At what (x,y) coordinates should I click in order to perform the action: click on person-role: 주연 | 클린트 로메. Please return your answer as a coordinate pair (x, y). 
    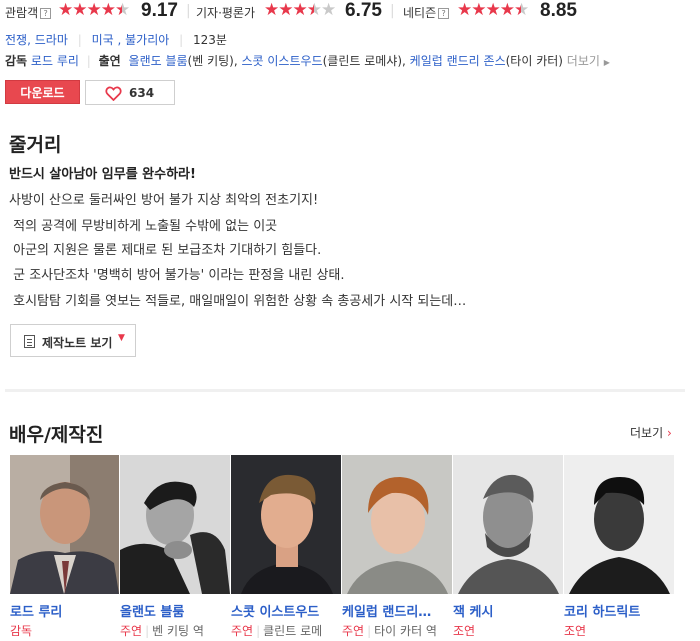
    Looking at the image, I should click on (277, 631).